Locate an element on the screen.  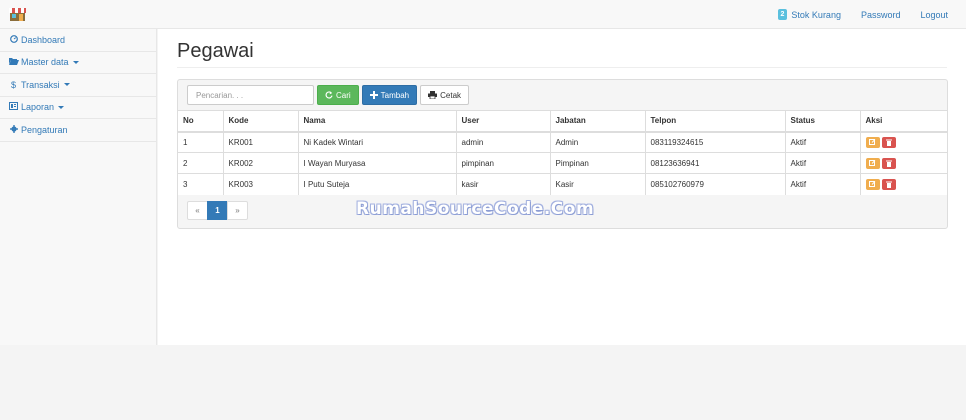
store-logo-icon is located at coordinates (17, 14).